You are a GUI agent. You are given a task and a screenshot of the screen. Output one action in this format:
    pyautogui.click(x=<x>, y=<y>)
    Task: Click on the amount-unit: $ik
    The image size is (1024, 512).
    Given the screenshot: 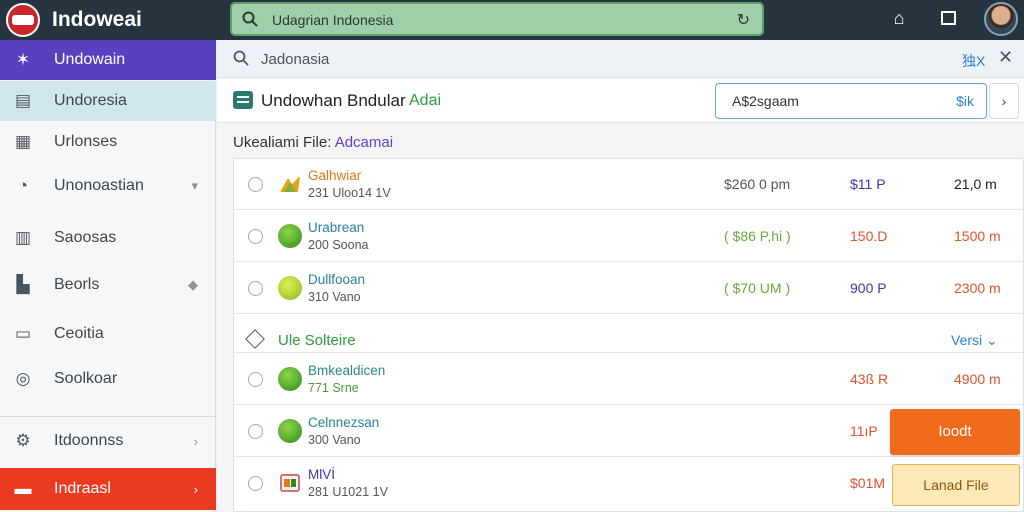 What is the action you would take?
    pyautogui.click(x=965, y=101)
    